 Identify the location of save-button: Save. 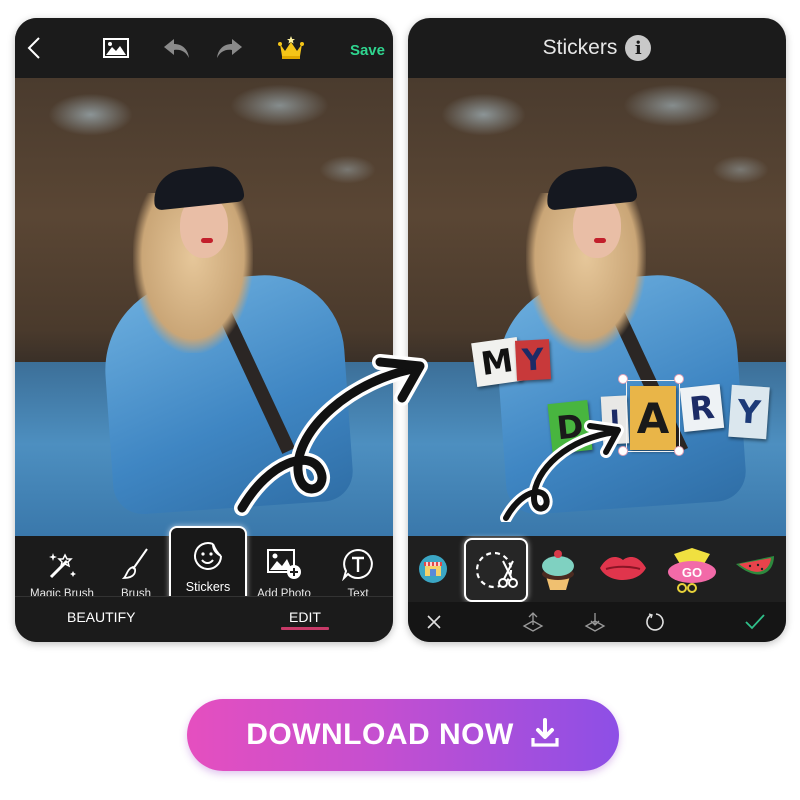
(367, 50).